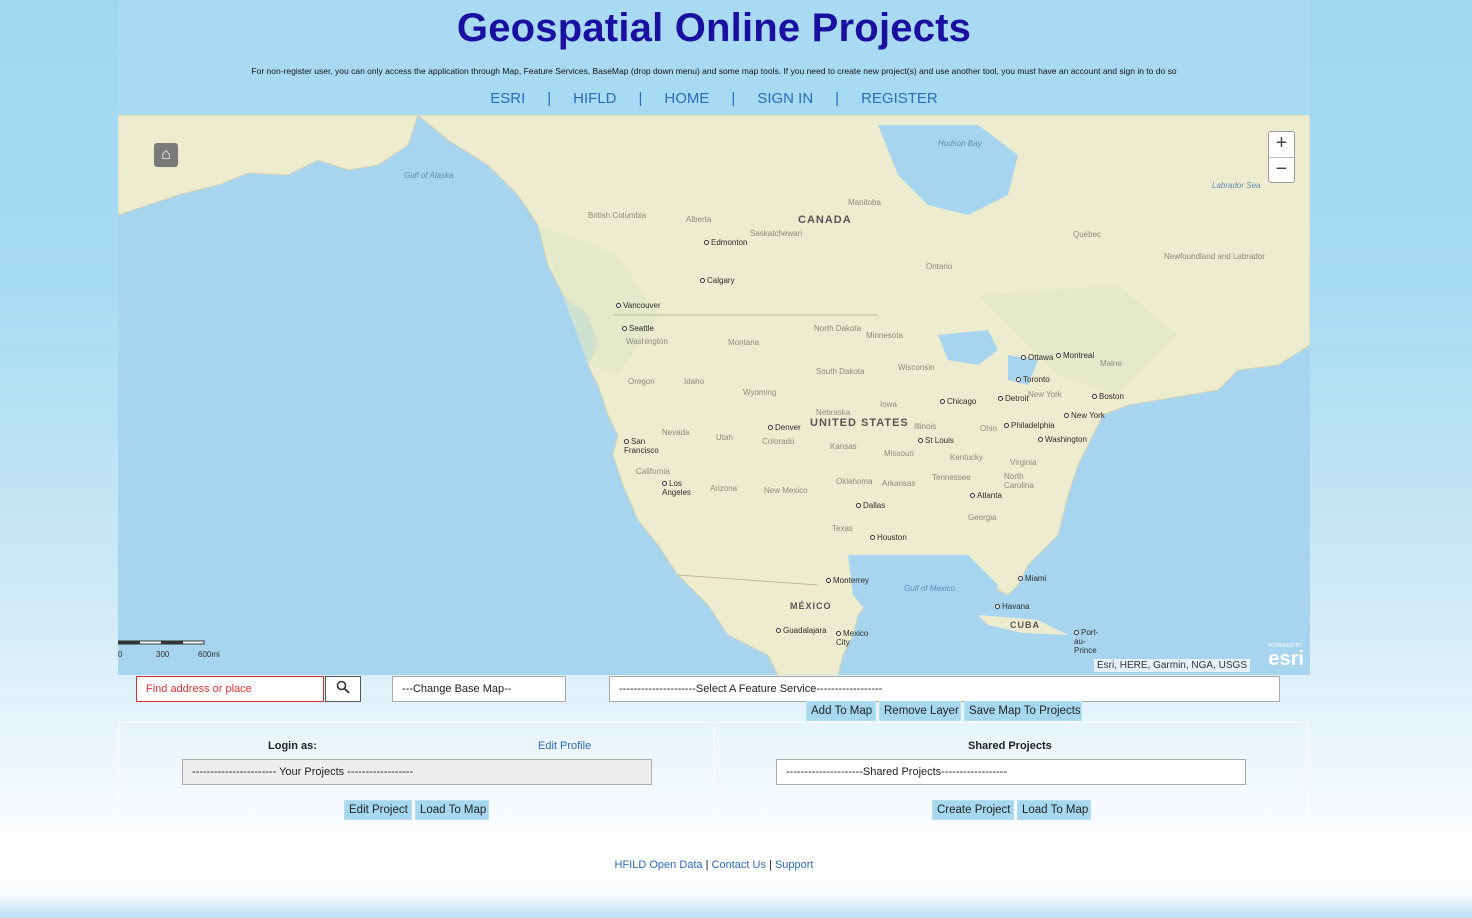 This screenshot has width=1472, height=918. What do you see at coordinates (884, 335) in the screenshot?
I see `map-label-state: Minnesota` at bounding box center [884, 335].